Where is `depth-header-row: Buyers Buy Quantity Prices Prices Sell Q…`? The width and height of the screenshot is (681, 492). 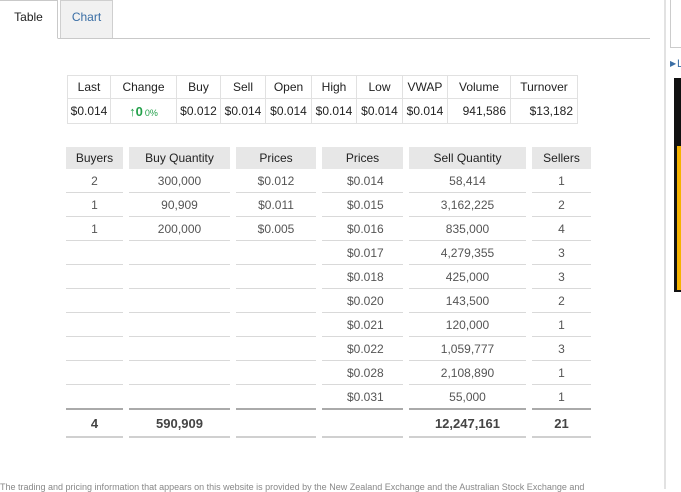
depth-header-row: Buyers Buy Quantity Prices Prices Sell Q… is located at coordinates (328, 158).